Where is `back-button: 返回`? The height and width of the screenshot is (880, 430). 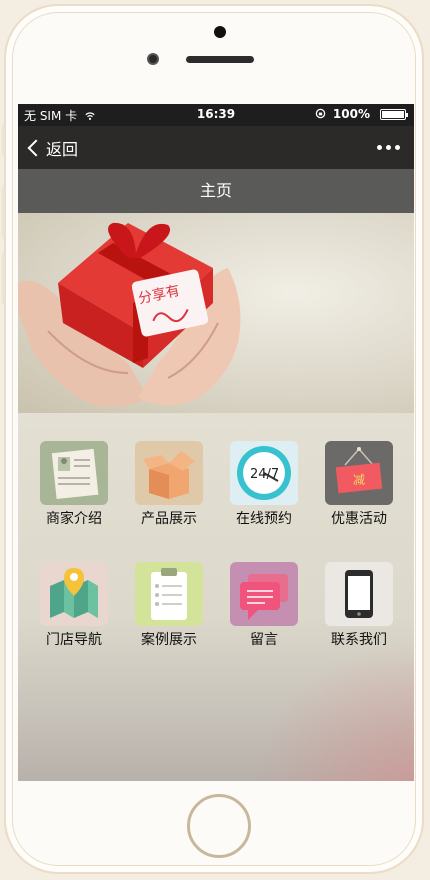
back-button: 返回 is located at coordinates (52, 148).